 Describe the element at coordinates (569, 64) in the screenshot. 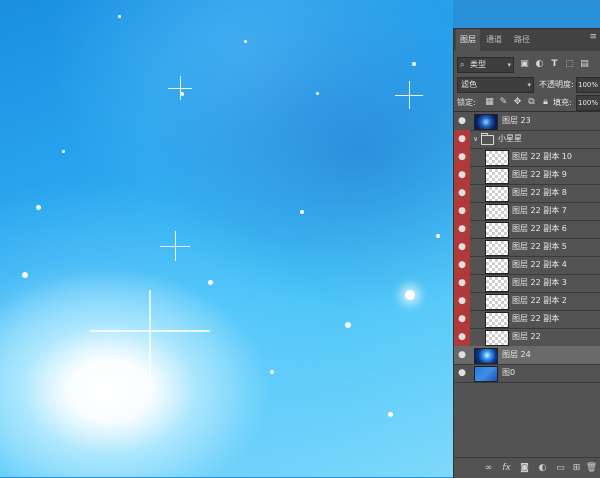

I see `shape-filter-icon: ⬚` at that location.